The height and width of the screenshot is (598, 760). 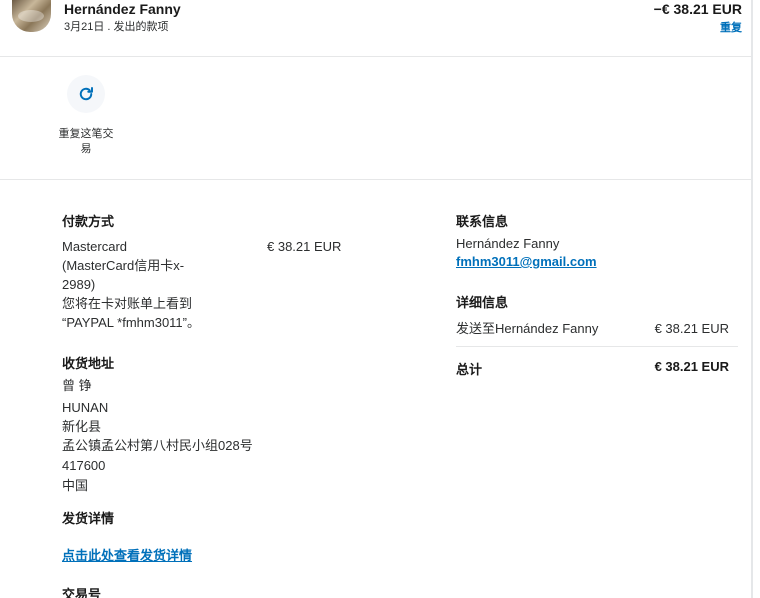 What do you see at coordinates (86, 141) in the screenshot?
I see `repeat-transaction-label: 重复这笔交易` at bounding box center [86, 141].